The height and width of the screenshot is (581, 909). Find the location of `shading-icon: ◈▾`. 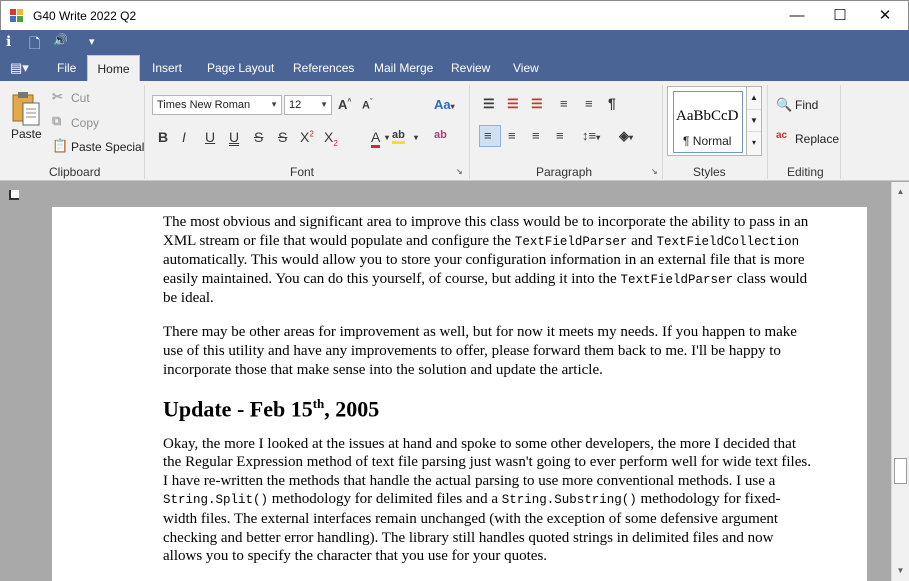

shading-icon: ◈▾ is located at coordinates (626, 136).